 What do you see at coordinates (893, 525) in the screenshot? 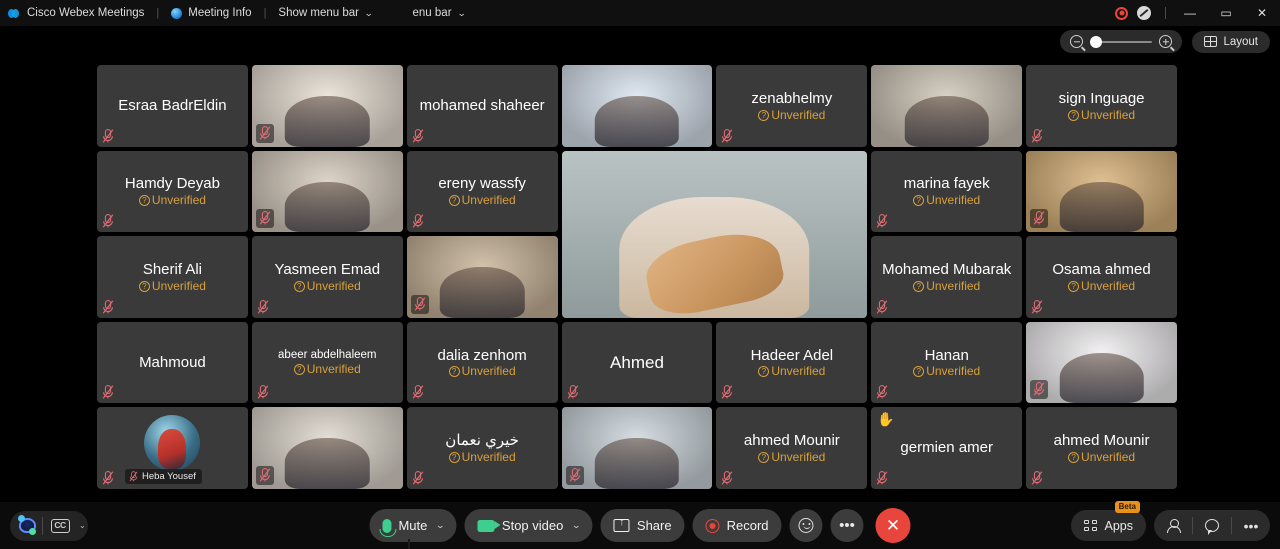
I see `end-meeting-button: ✕` at bounding box center [893, 525].